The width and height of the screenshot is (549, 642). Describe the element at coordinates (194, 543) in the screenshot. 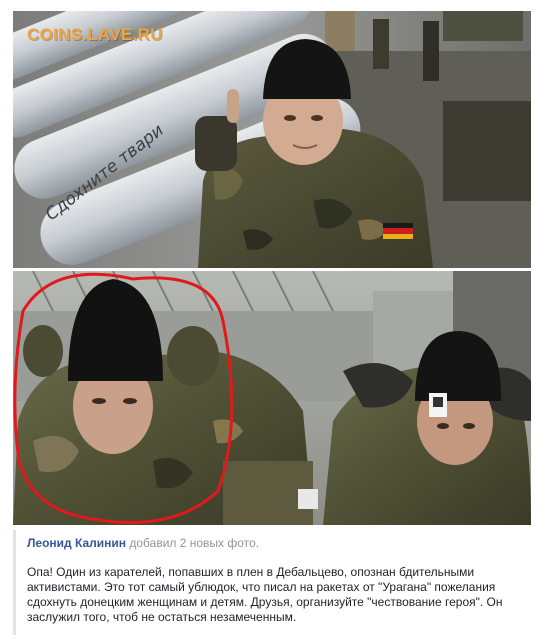

I see `post-action: добавил 2 новых фото.` at that location.